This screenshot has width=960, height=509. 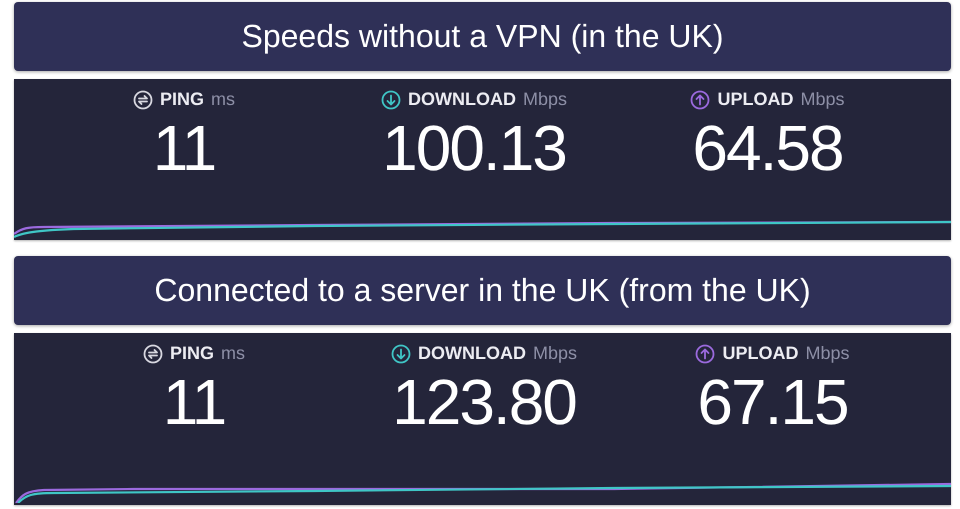 What do you see at coordinates (474, 148) in the screenshot?
I see `metric-value: 100.13` at bounding box center [474, 148].